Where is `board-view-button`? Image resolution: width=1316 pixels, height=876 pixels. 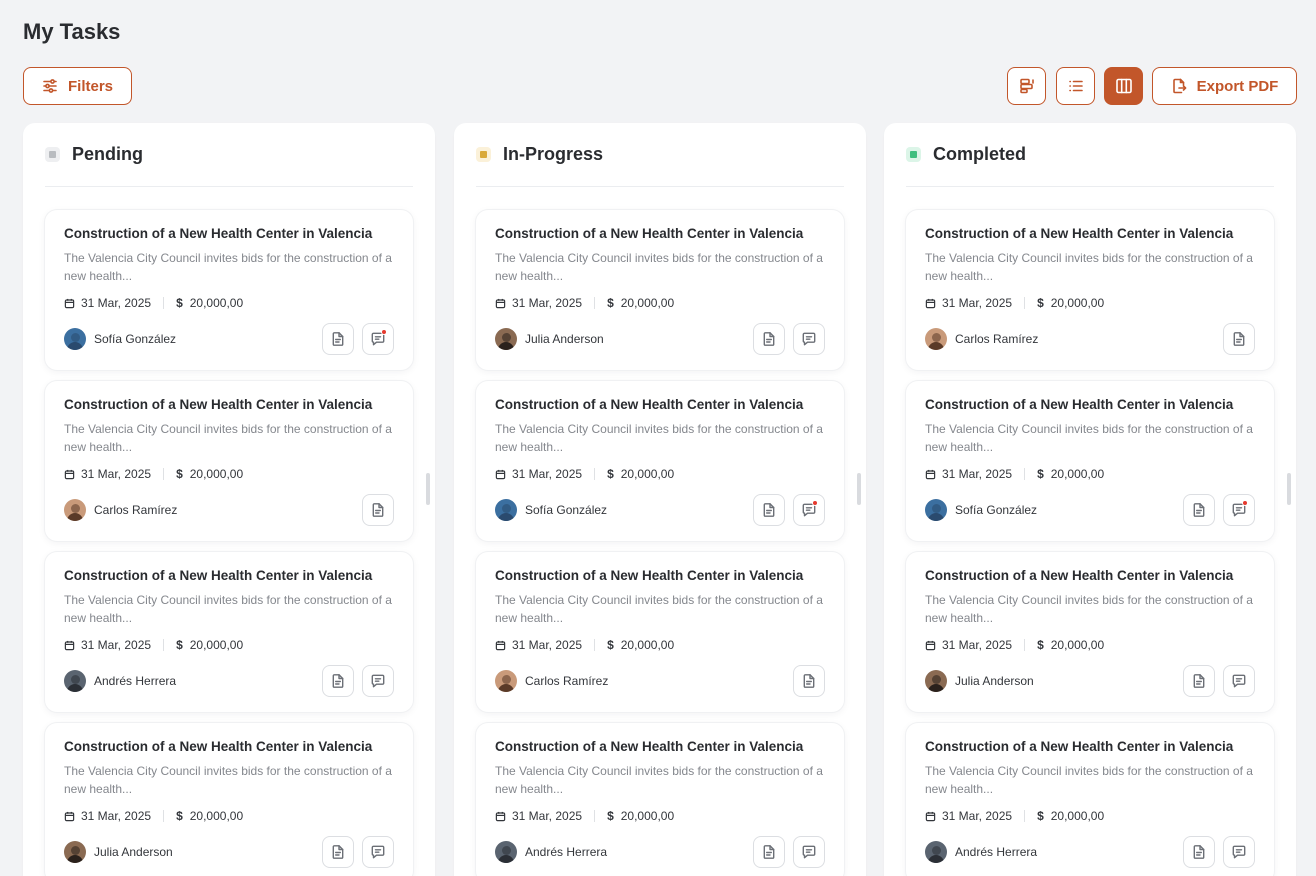
board-view-button is located at coordinates (1123, 86).